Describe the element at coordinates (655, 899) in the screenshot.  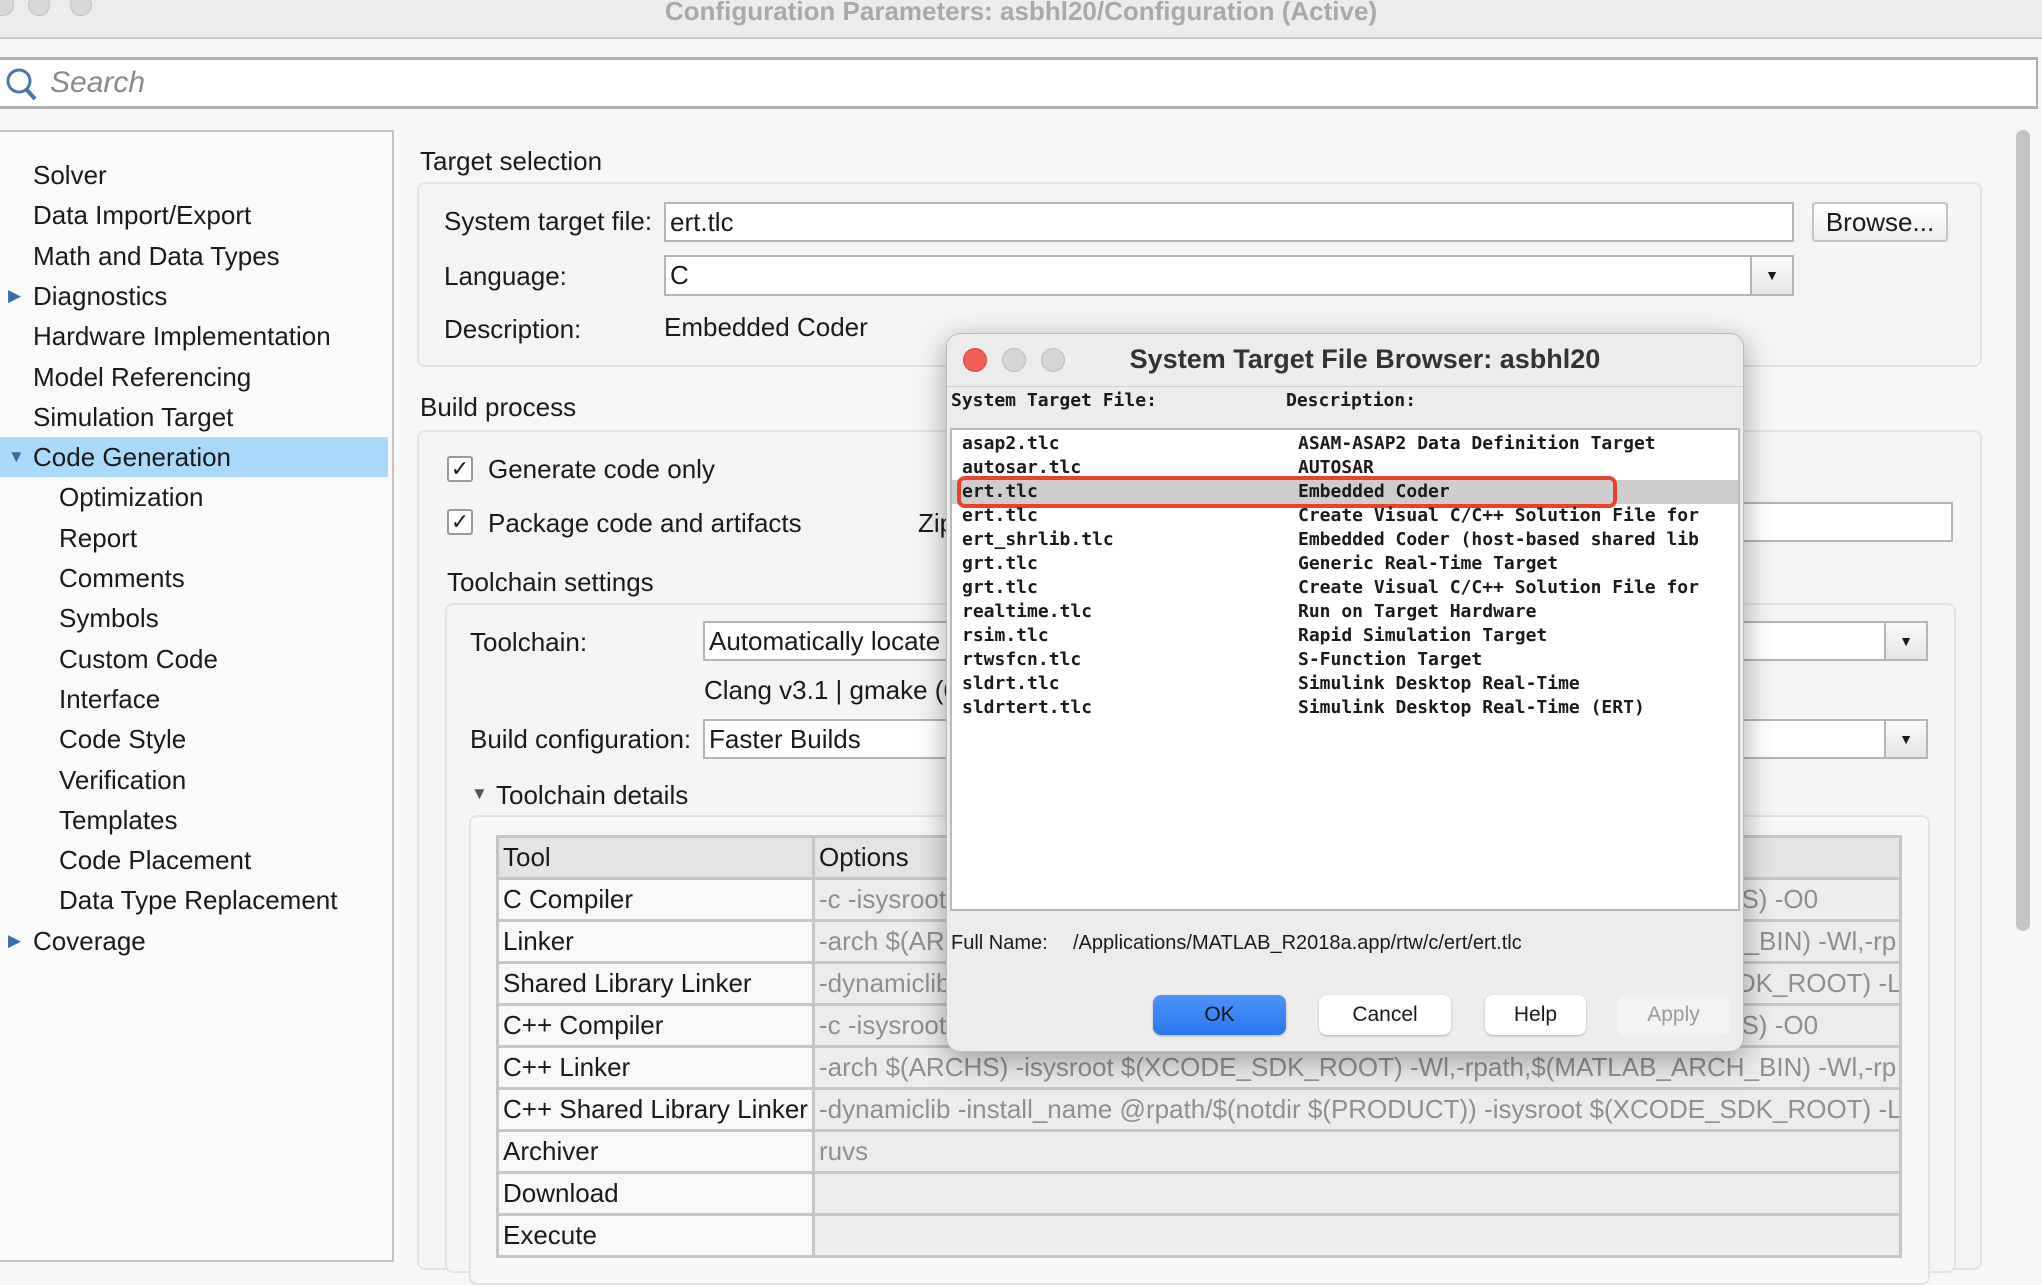
I see `tool-name-cell: C Compiler` at that location.